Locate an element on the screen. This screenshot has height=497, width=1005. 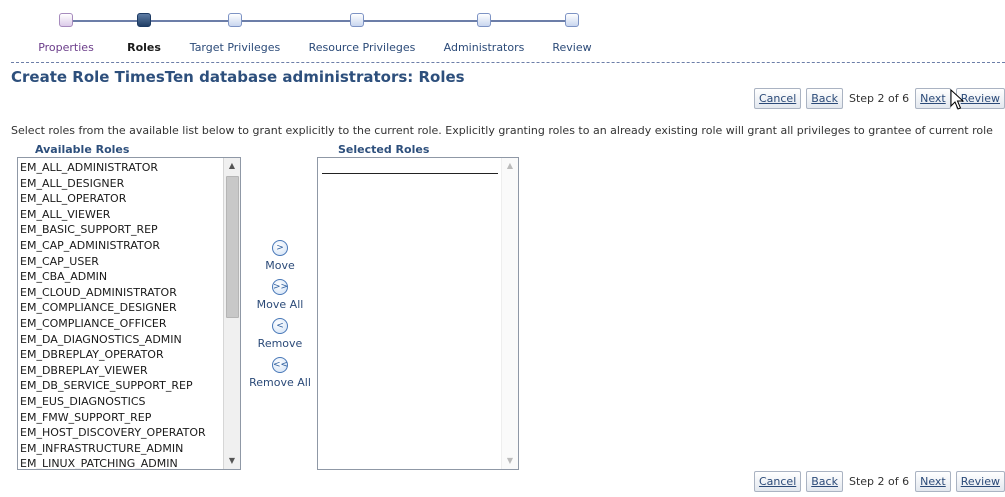
move-all-icon: >> is located at coordinates (280, 287).